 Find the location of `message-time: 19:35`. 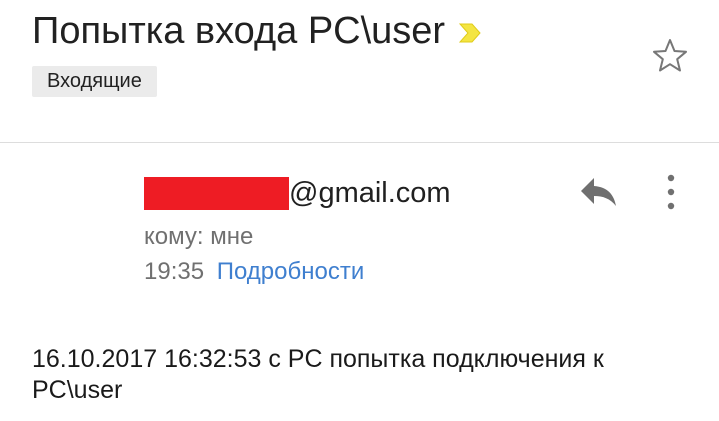

message-time: 19:35 is located at coordinates (174, 271).